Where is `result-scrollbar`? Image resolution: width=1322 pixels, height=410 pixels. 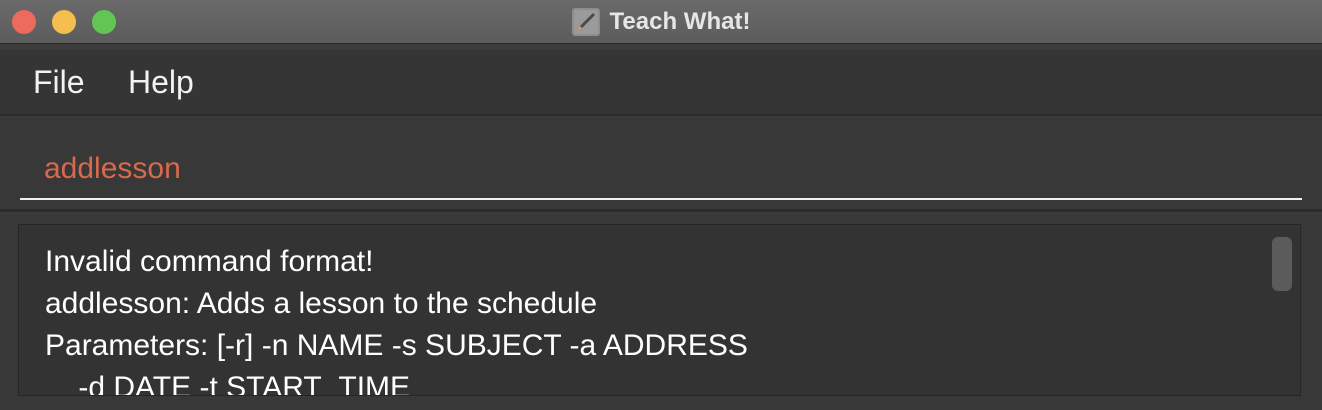
result-scrollbar is located at coordinates (1282, 264).